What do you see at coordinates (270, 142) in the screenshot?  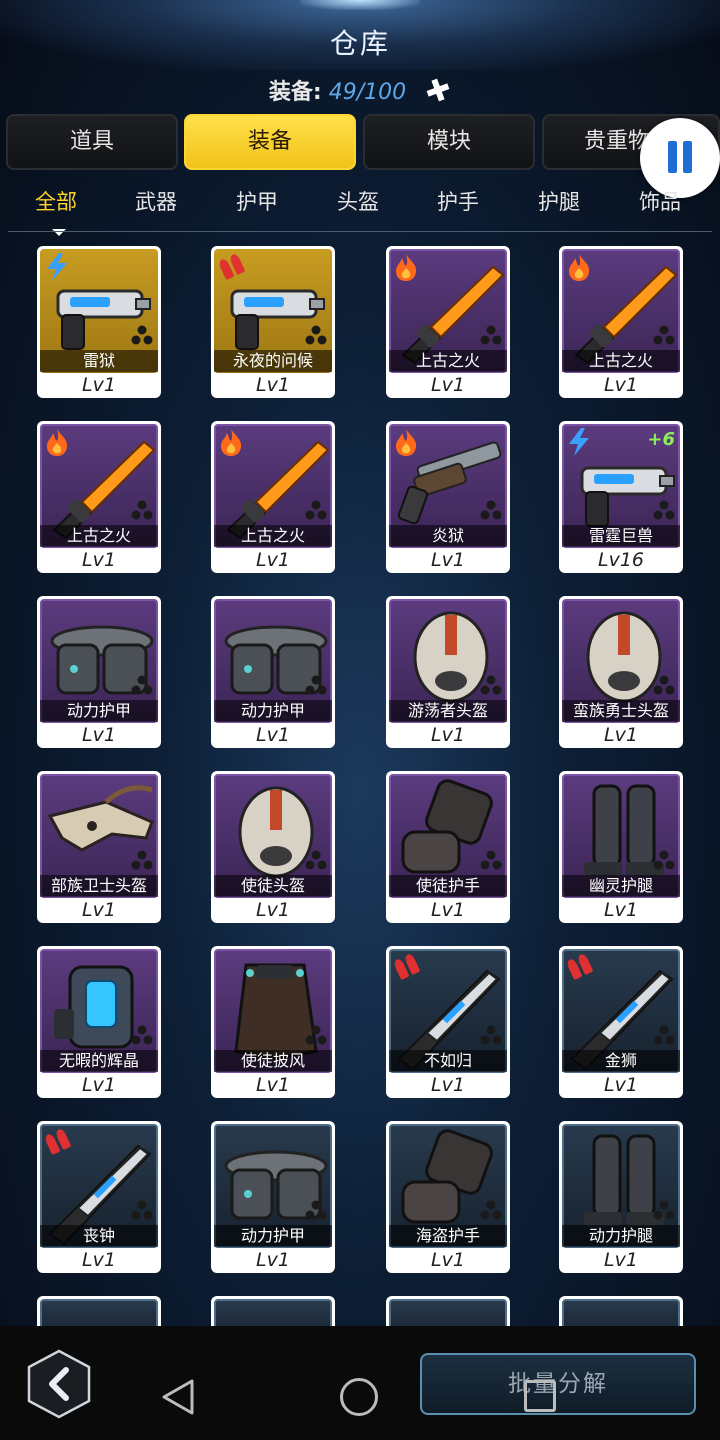 I see `tab-equipment: 装备` at bounding box center [270, 142].